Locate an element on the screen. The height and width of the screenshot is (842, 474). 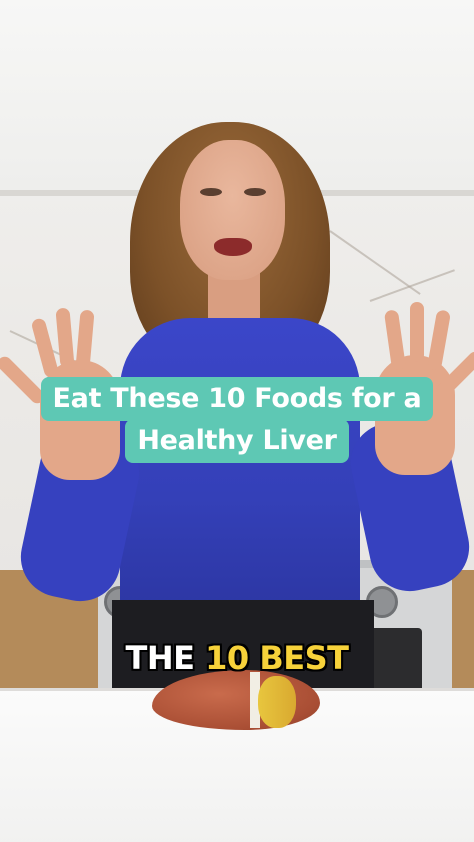
title-caption-line-1: Eat These 10 Foods for a is located at coordinates (237, 399).